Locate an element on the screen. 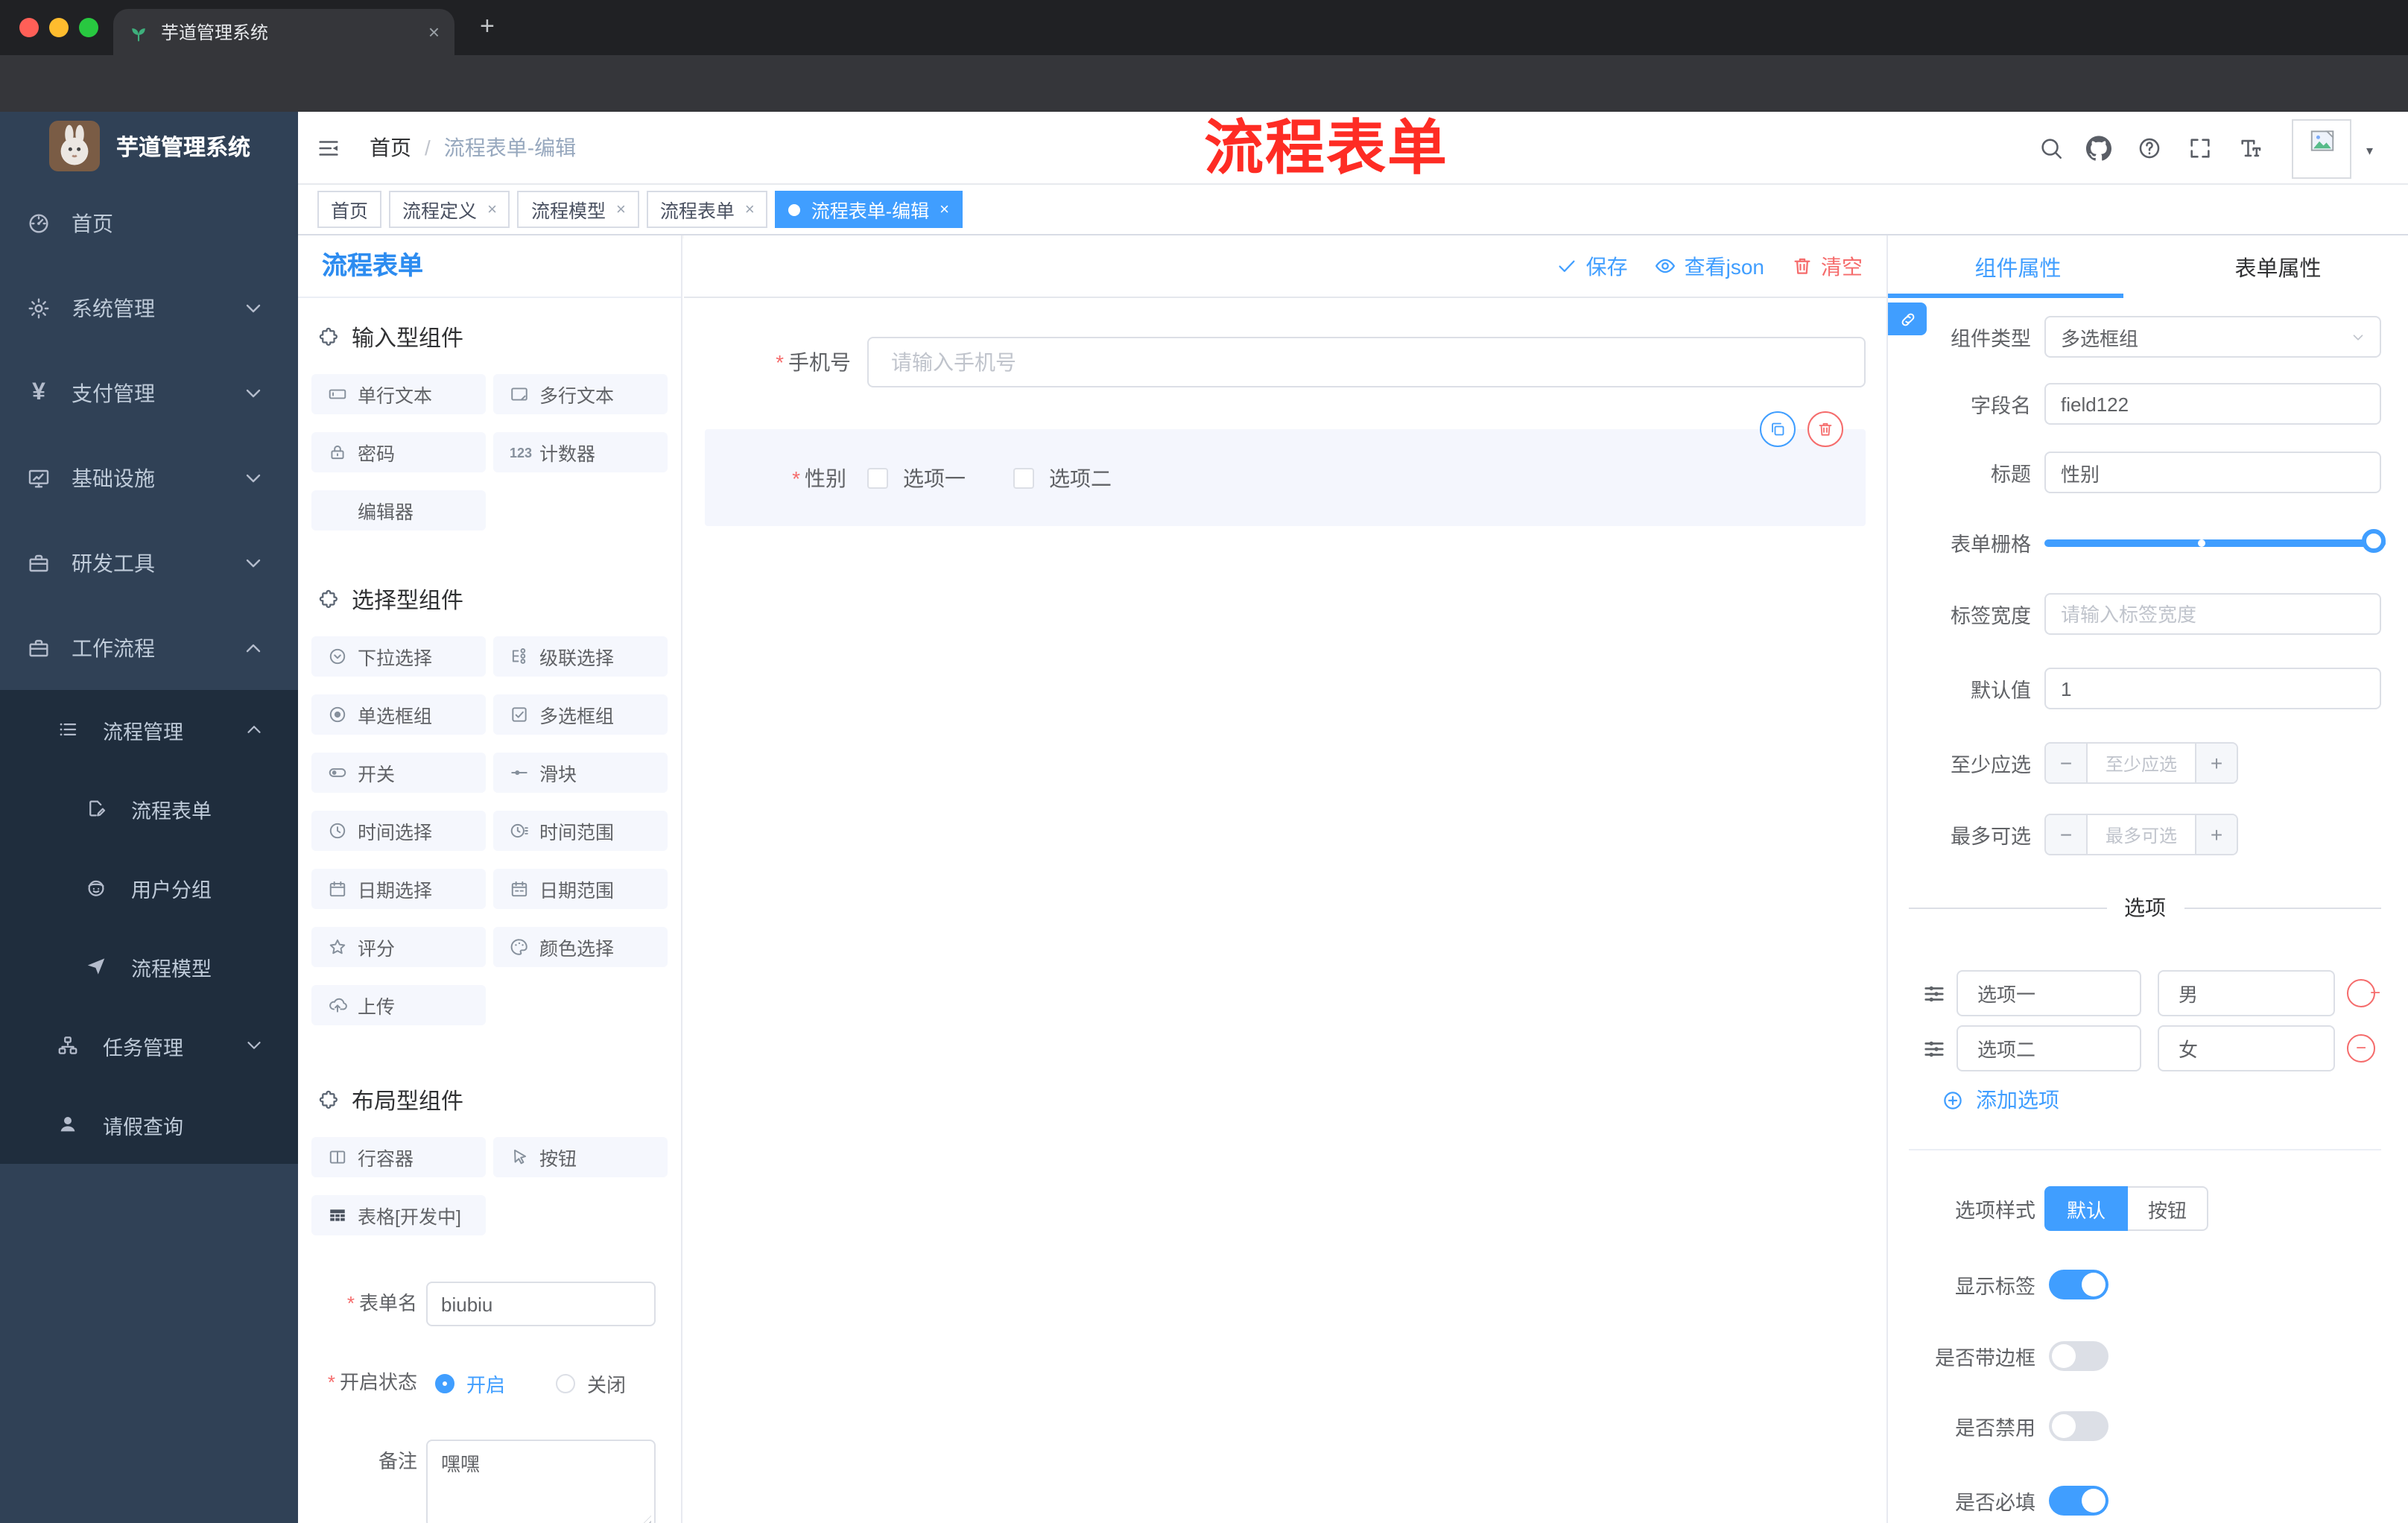  github-icon is located at coordinates (2098, 149).